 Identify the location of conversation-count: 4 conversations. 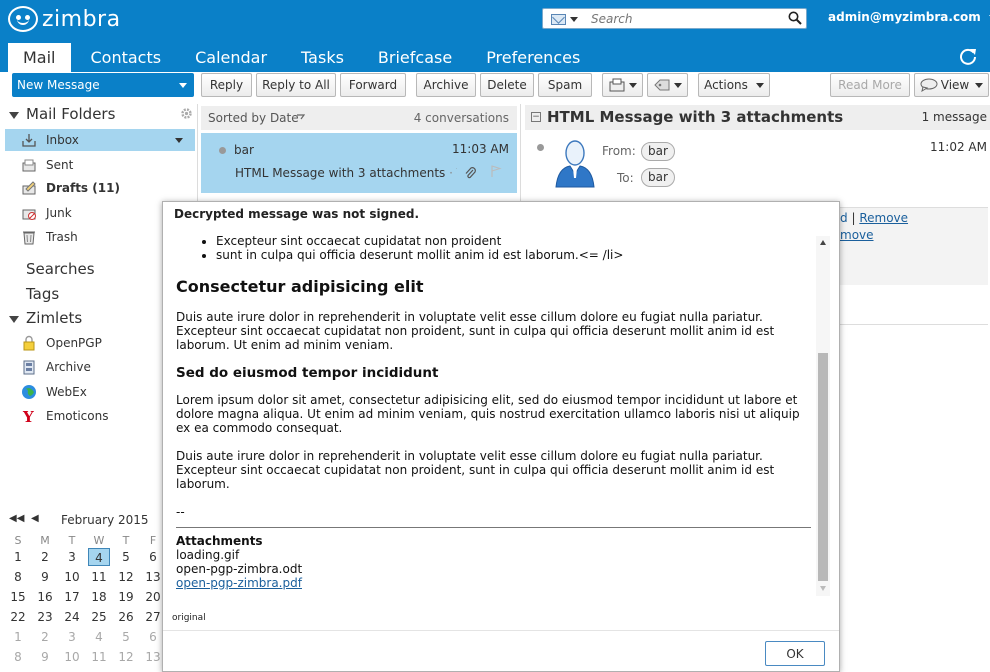
(461, 118).